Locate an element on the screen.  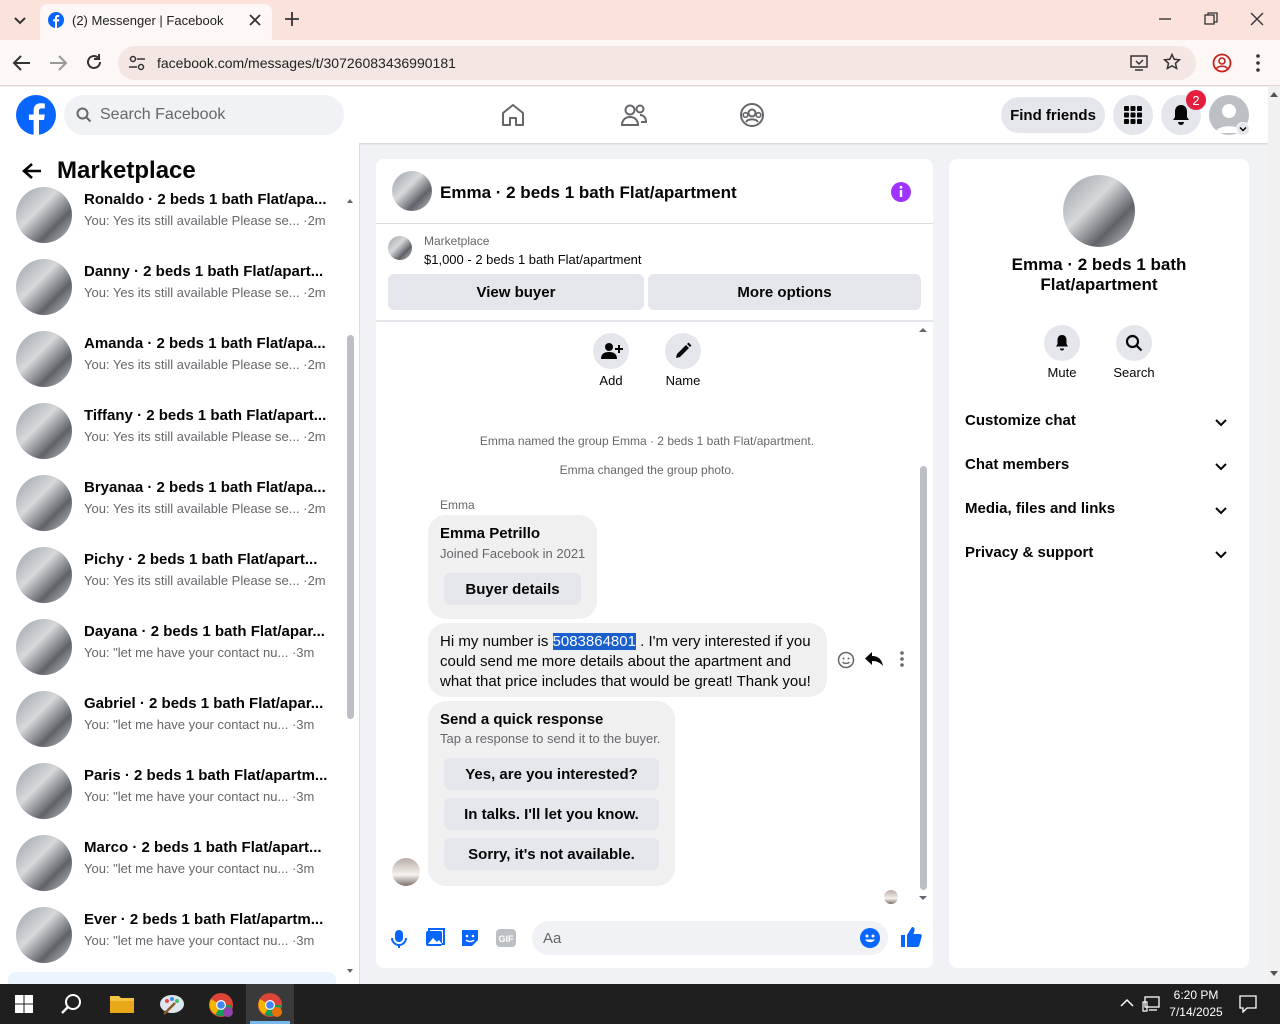
sidebar-scrollbar is located at coordinates (350, 585).